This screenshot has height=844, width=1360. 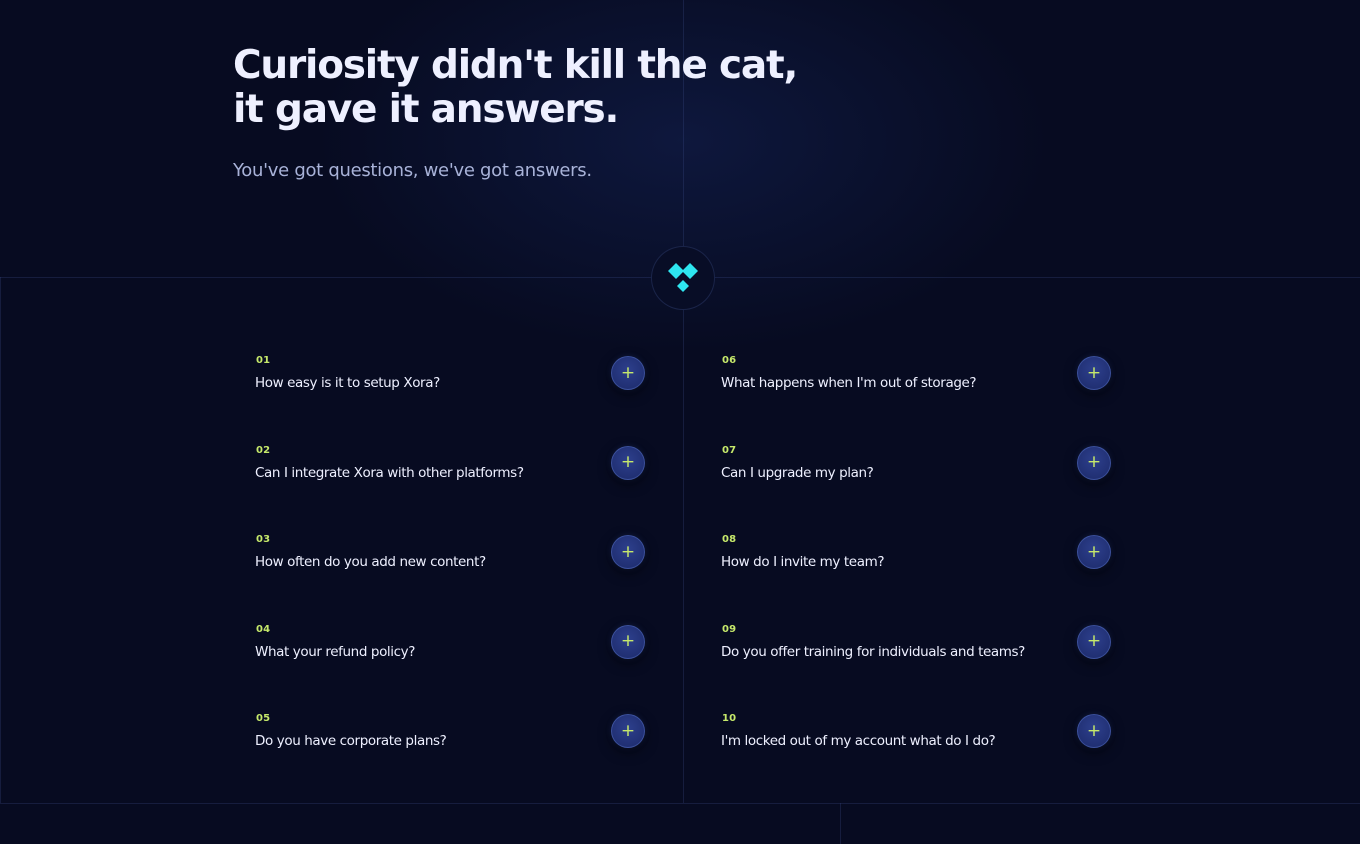 I want to click on faq-number: 03, so click(x=263, y=539).